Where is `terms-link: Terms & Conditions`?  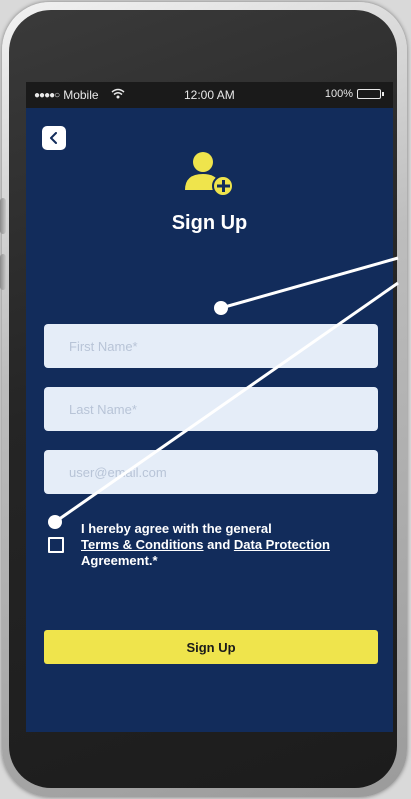
terms-link: Terms & Conditions is located at coordinates (142, 544).